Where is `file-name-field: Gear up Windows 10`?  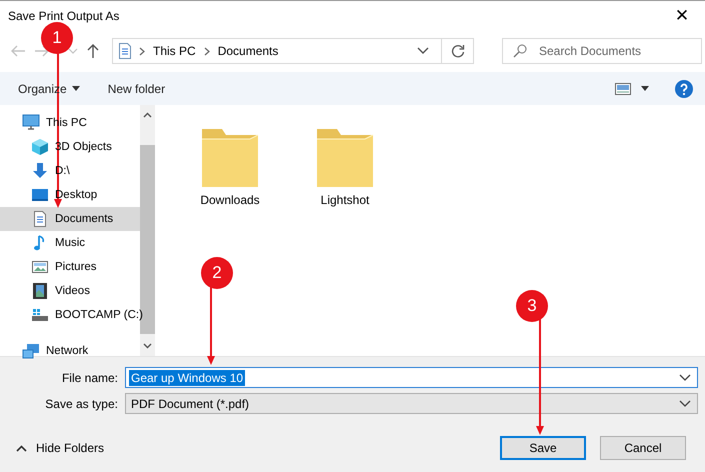 file-name-field: Gear up Windows 10 is located at coordinates (411, 377).